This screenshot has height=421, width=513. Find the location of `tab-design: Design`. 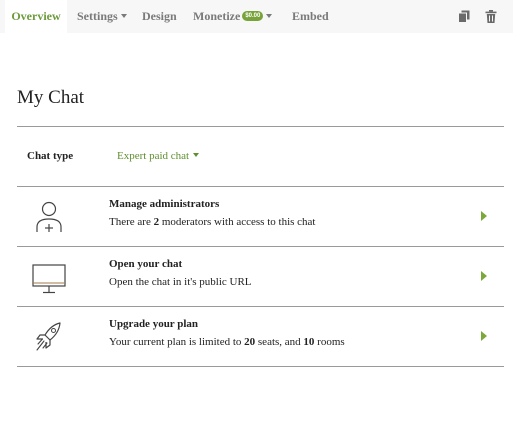

tab-design: Design is located at coordinates (159, 16).